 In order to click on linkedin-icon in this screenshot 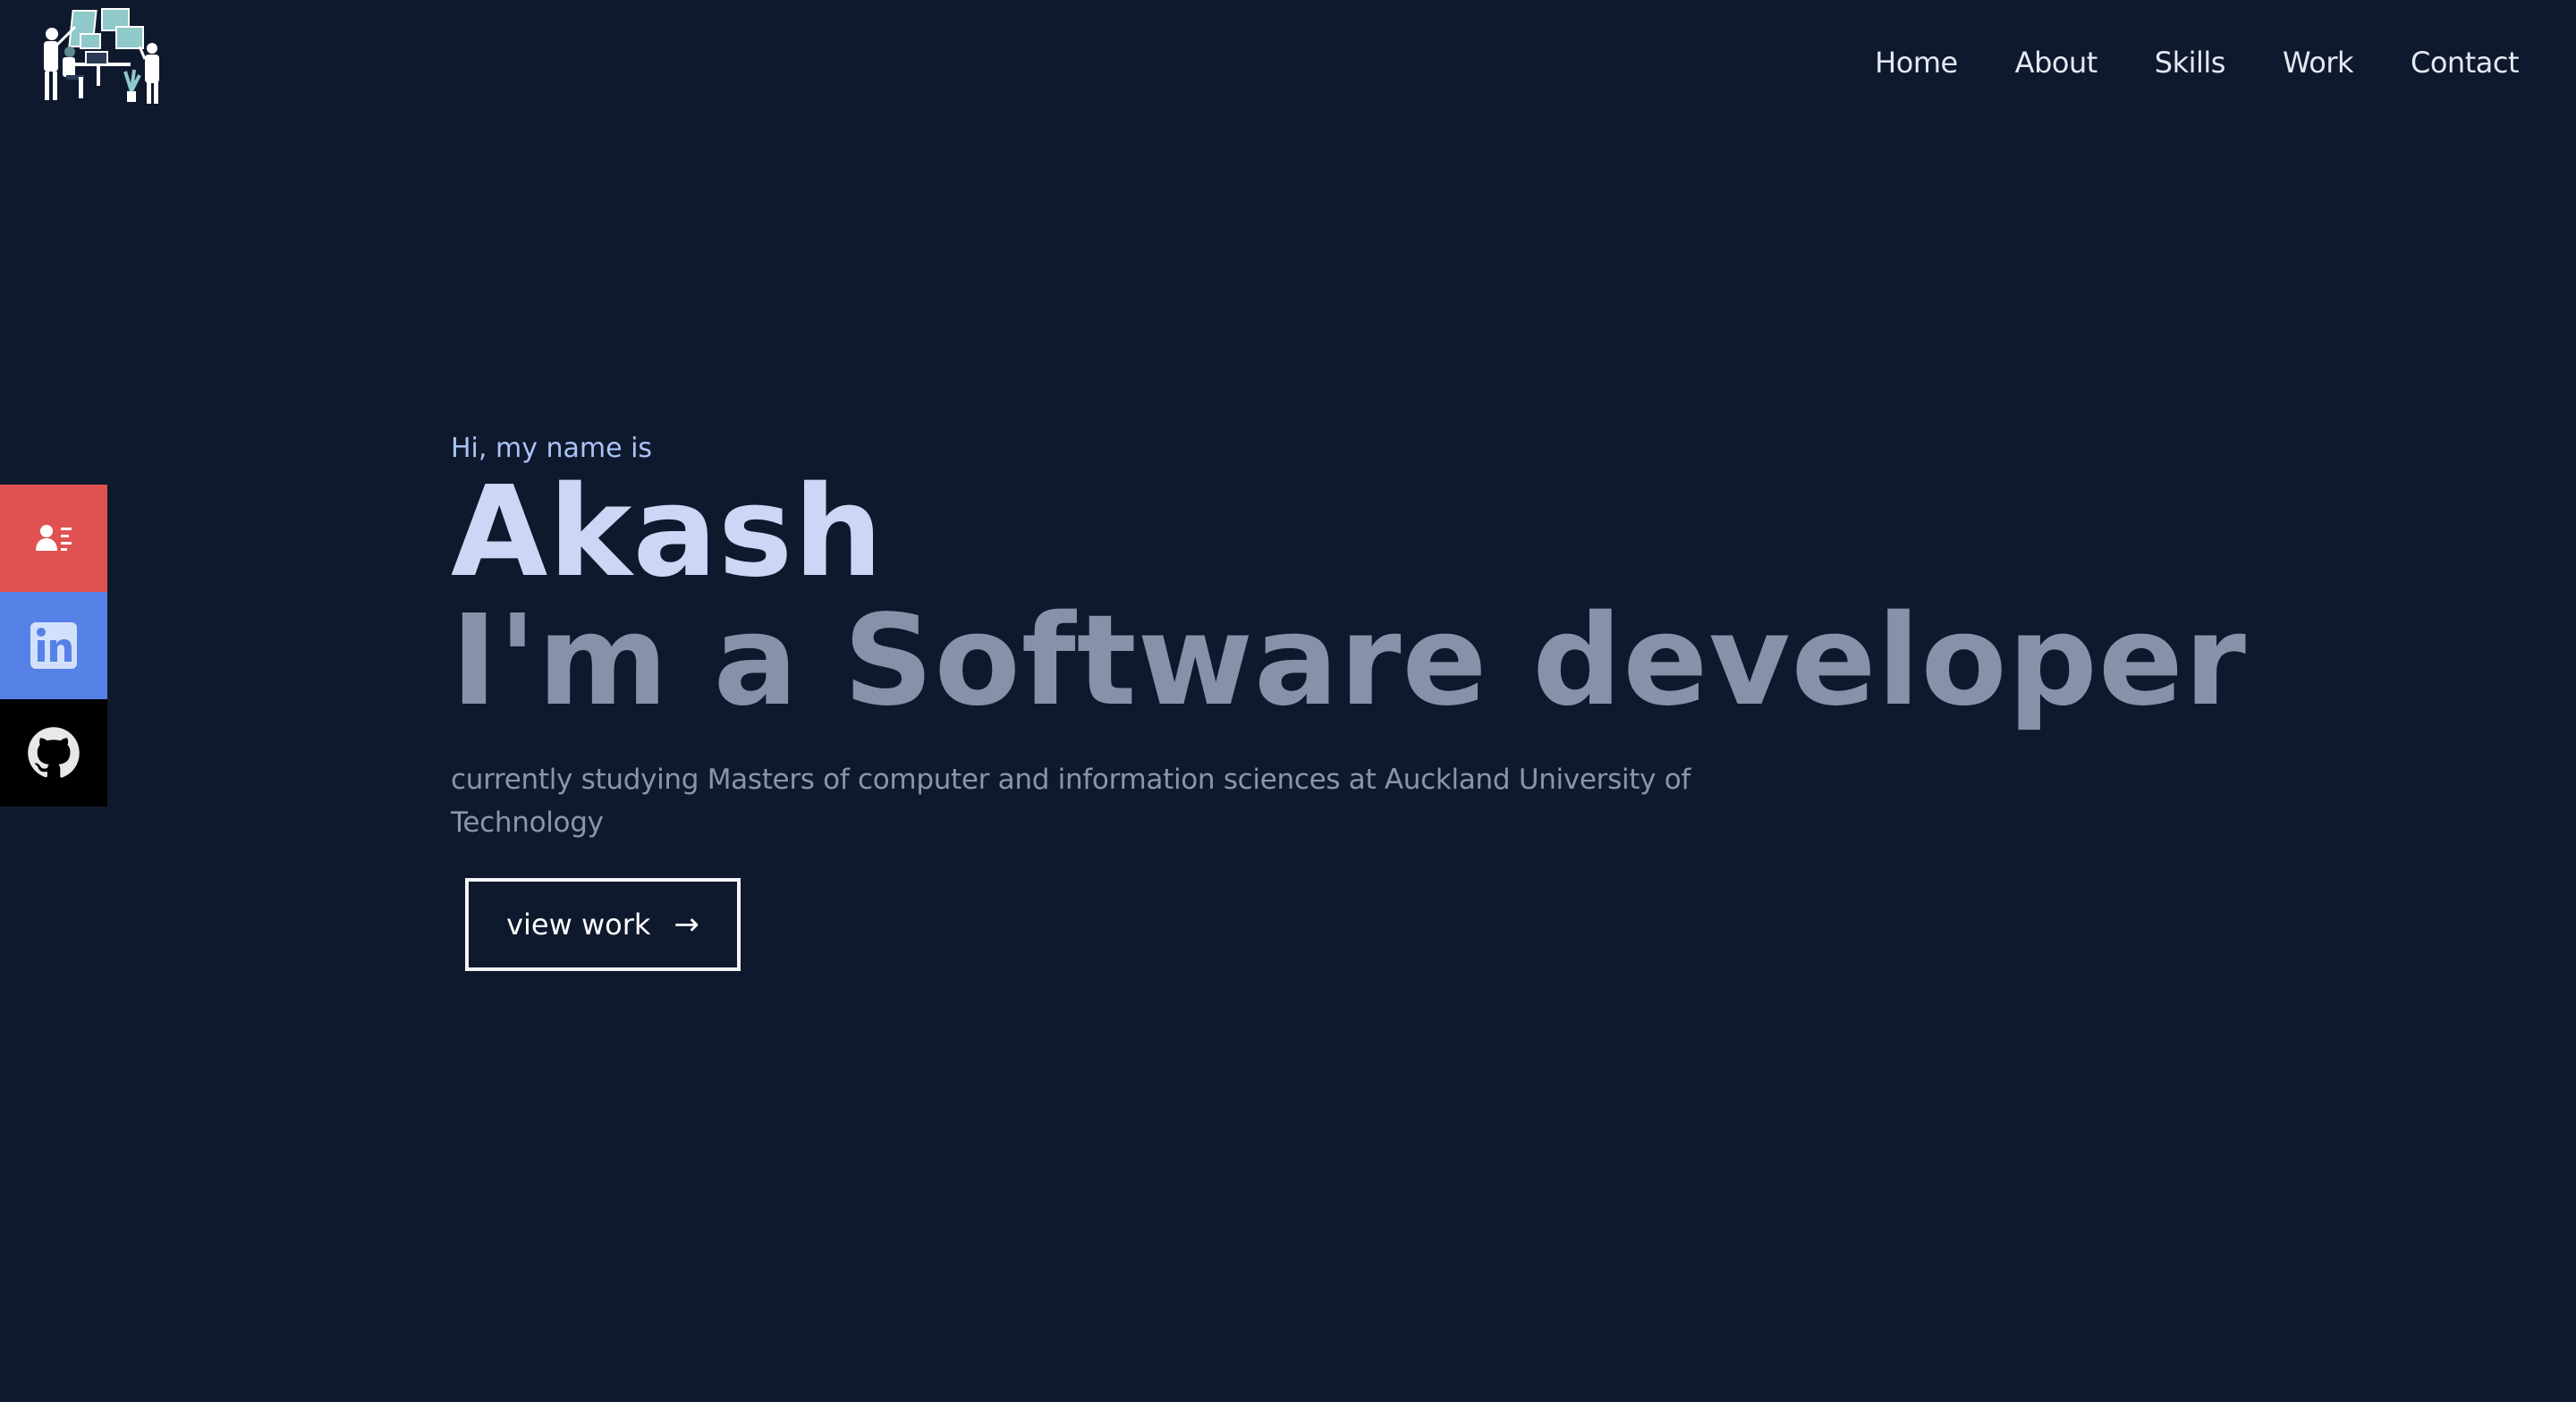, I will do `click(53, 645)`.